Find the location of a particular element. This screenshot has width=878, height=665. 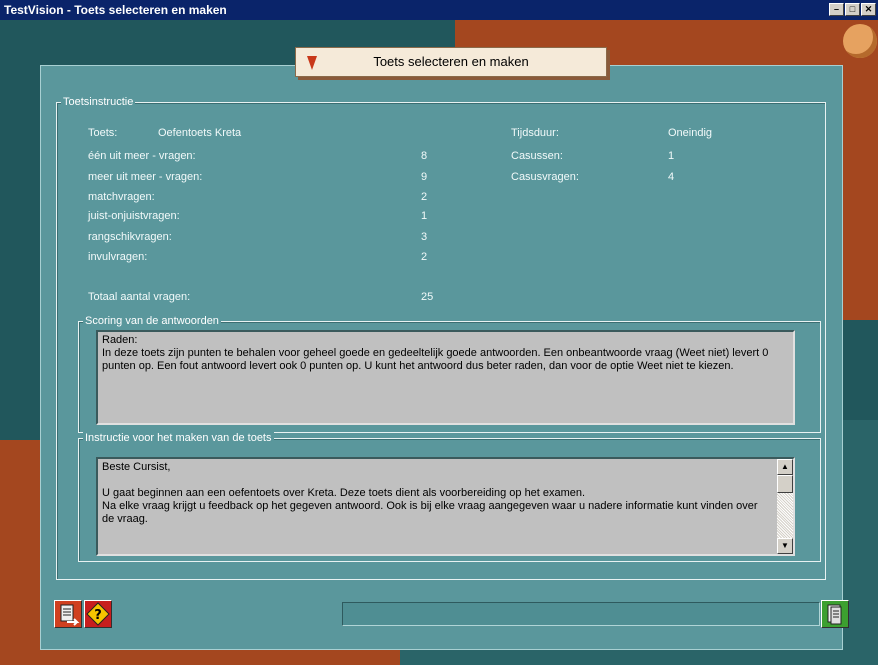

count-label: meer uit meer - vragen: is located at coordinates (145, 177).